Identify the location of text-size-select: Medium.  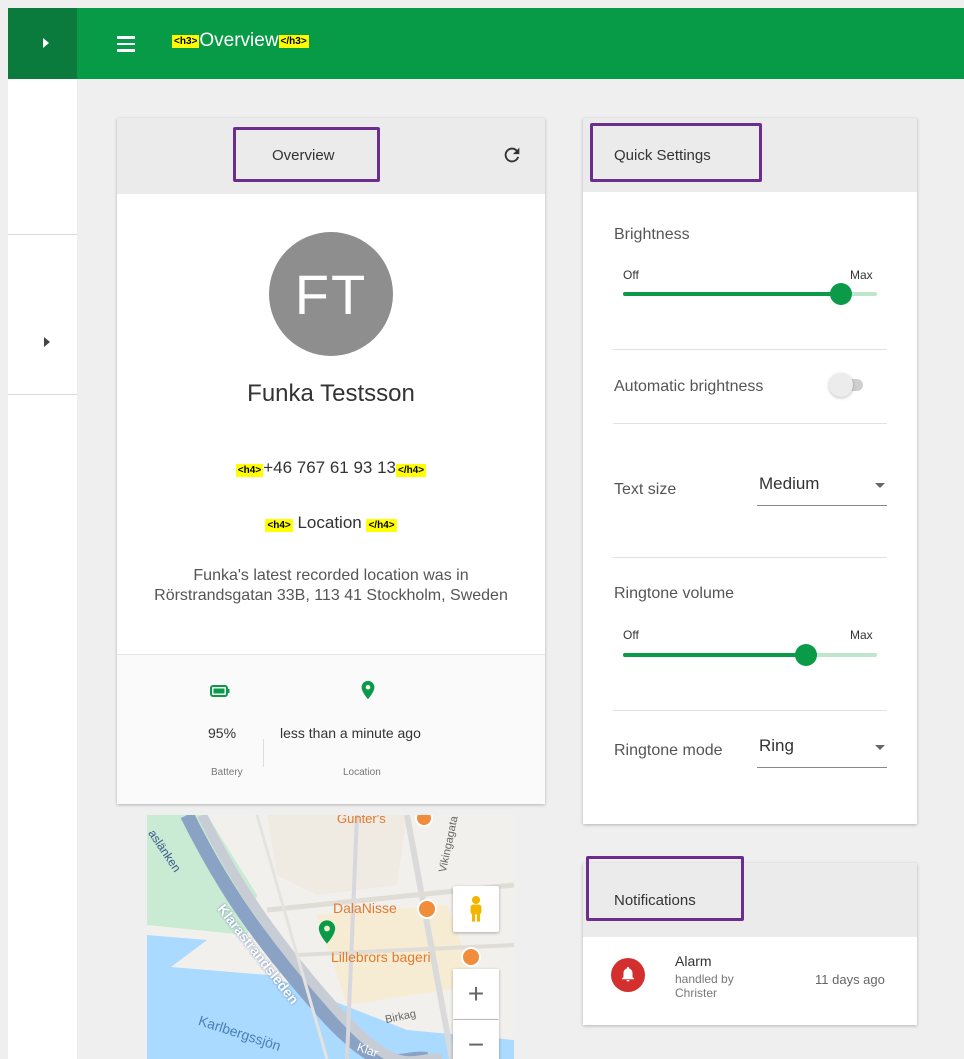
(822, 489).